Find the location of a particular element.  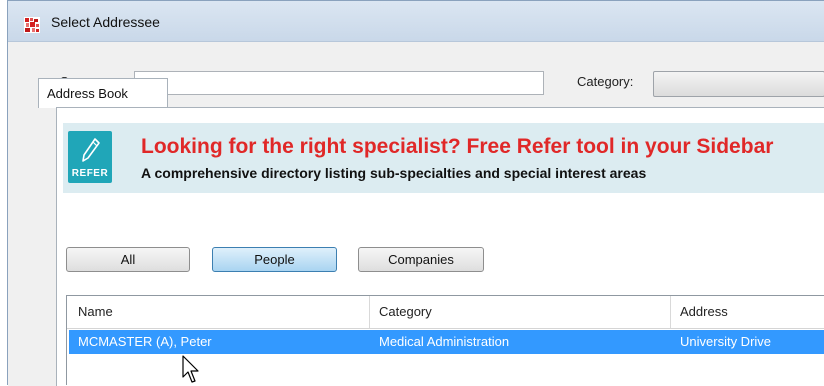

category-label: Category: is located at coordinates (605, 81).